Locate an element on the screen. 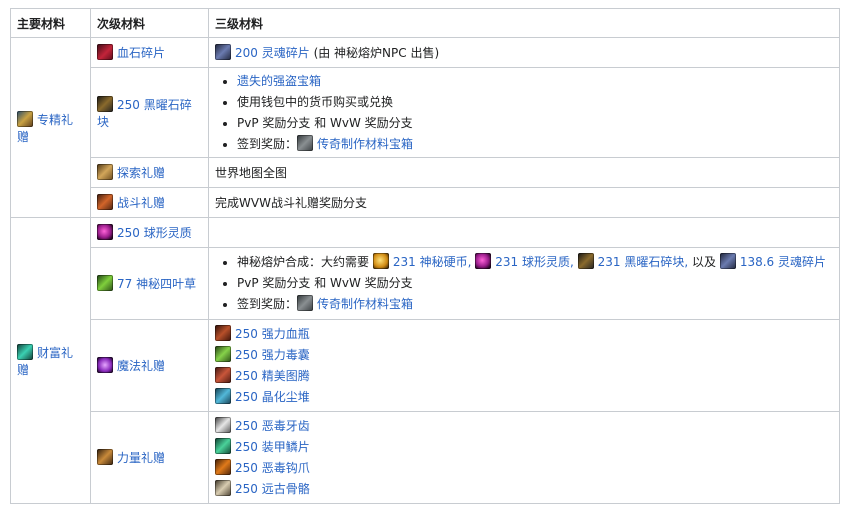 The image size is (854, 506). vendor-note: (由 神秘熔炉NPC 出售) is located at coordinates (376, 53).